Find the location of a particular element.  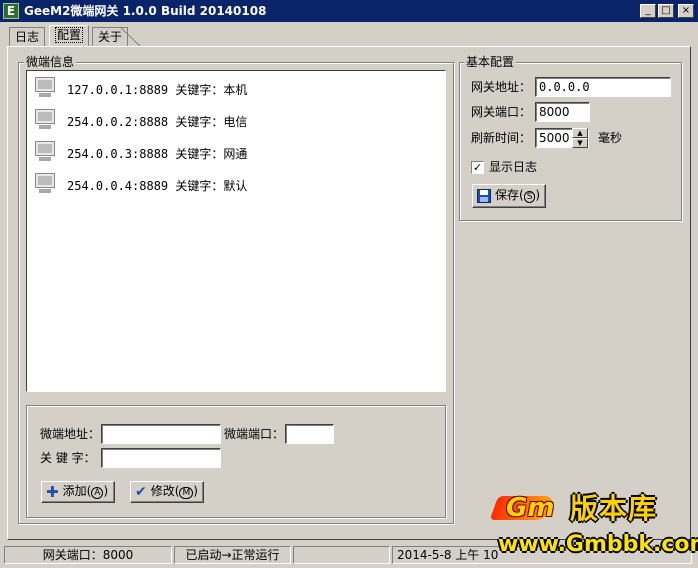

gmbbk-watermark: Gm 版本库 www.Gmbbk.com is located at coordinates (593, 526).